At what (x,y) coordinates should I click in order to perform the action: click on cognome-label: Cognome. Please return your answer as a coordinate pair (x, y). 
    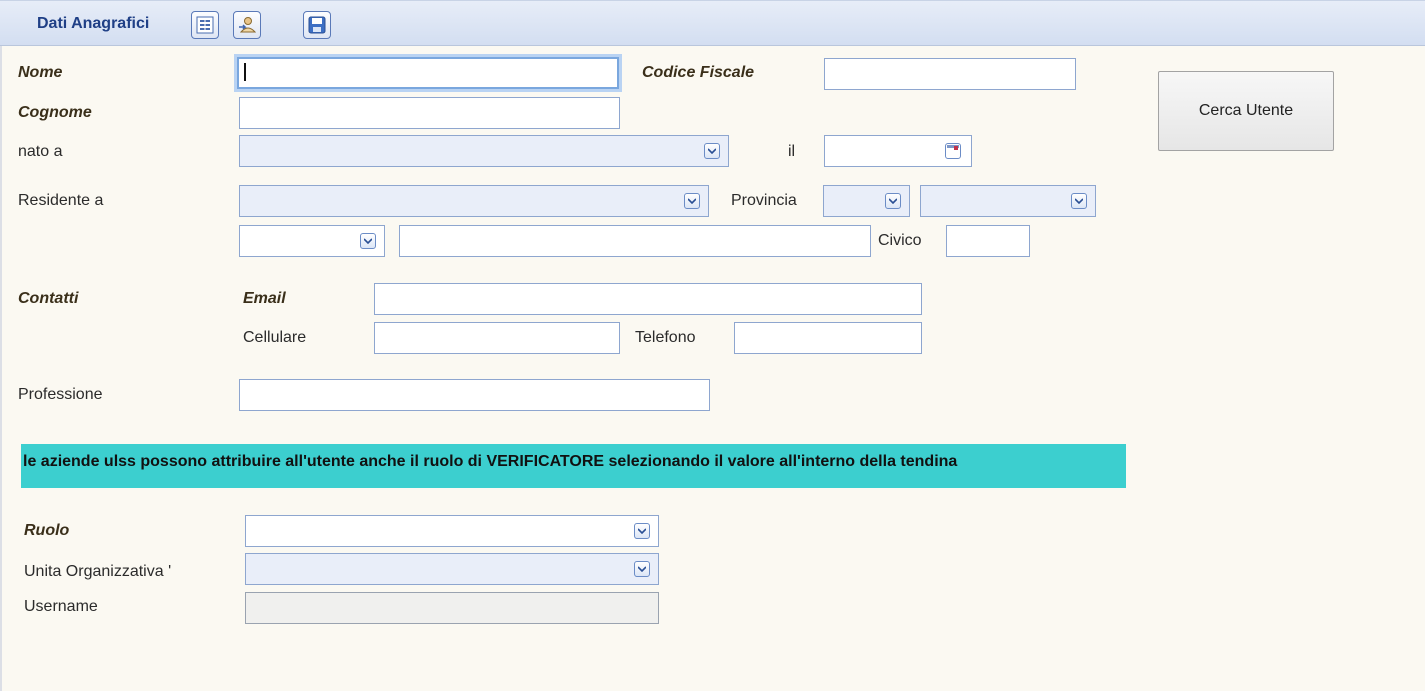
    Looking at the image, I should click on (55, 112).